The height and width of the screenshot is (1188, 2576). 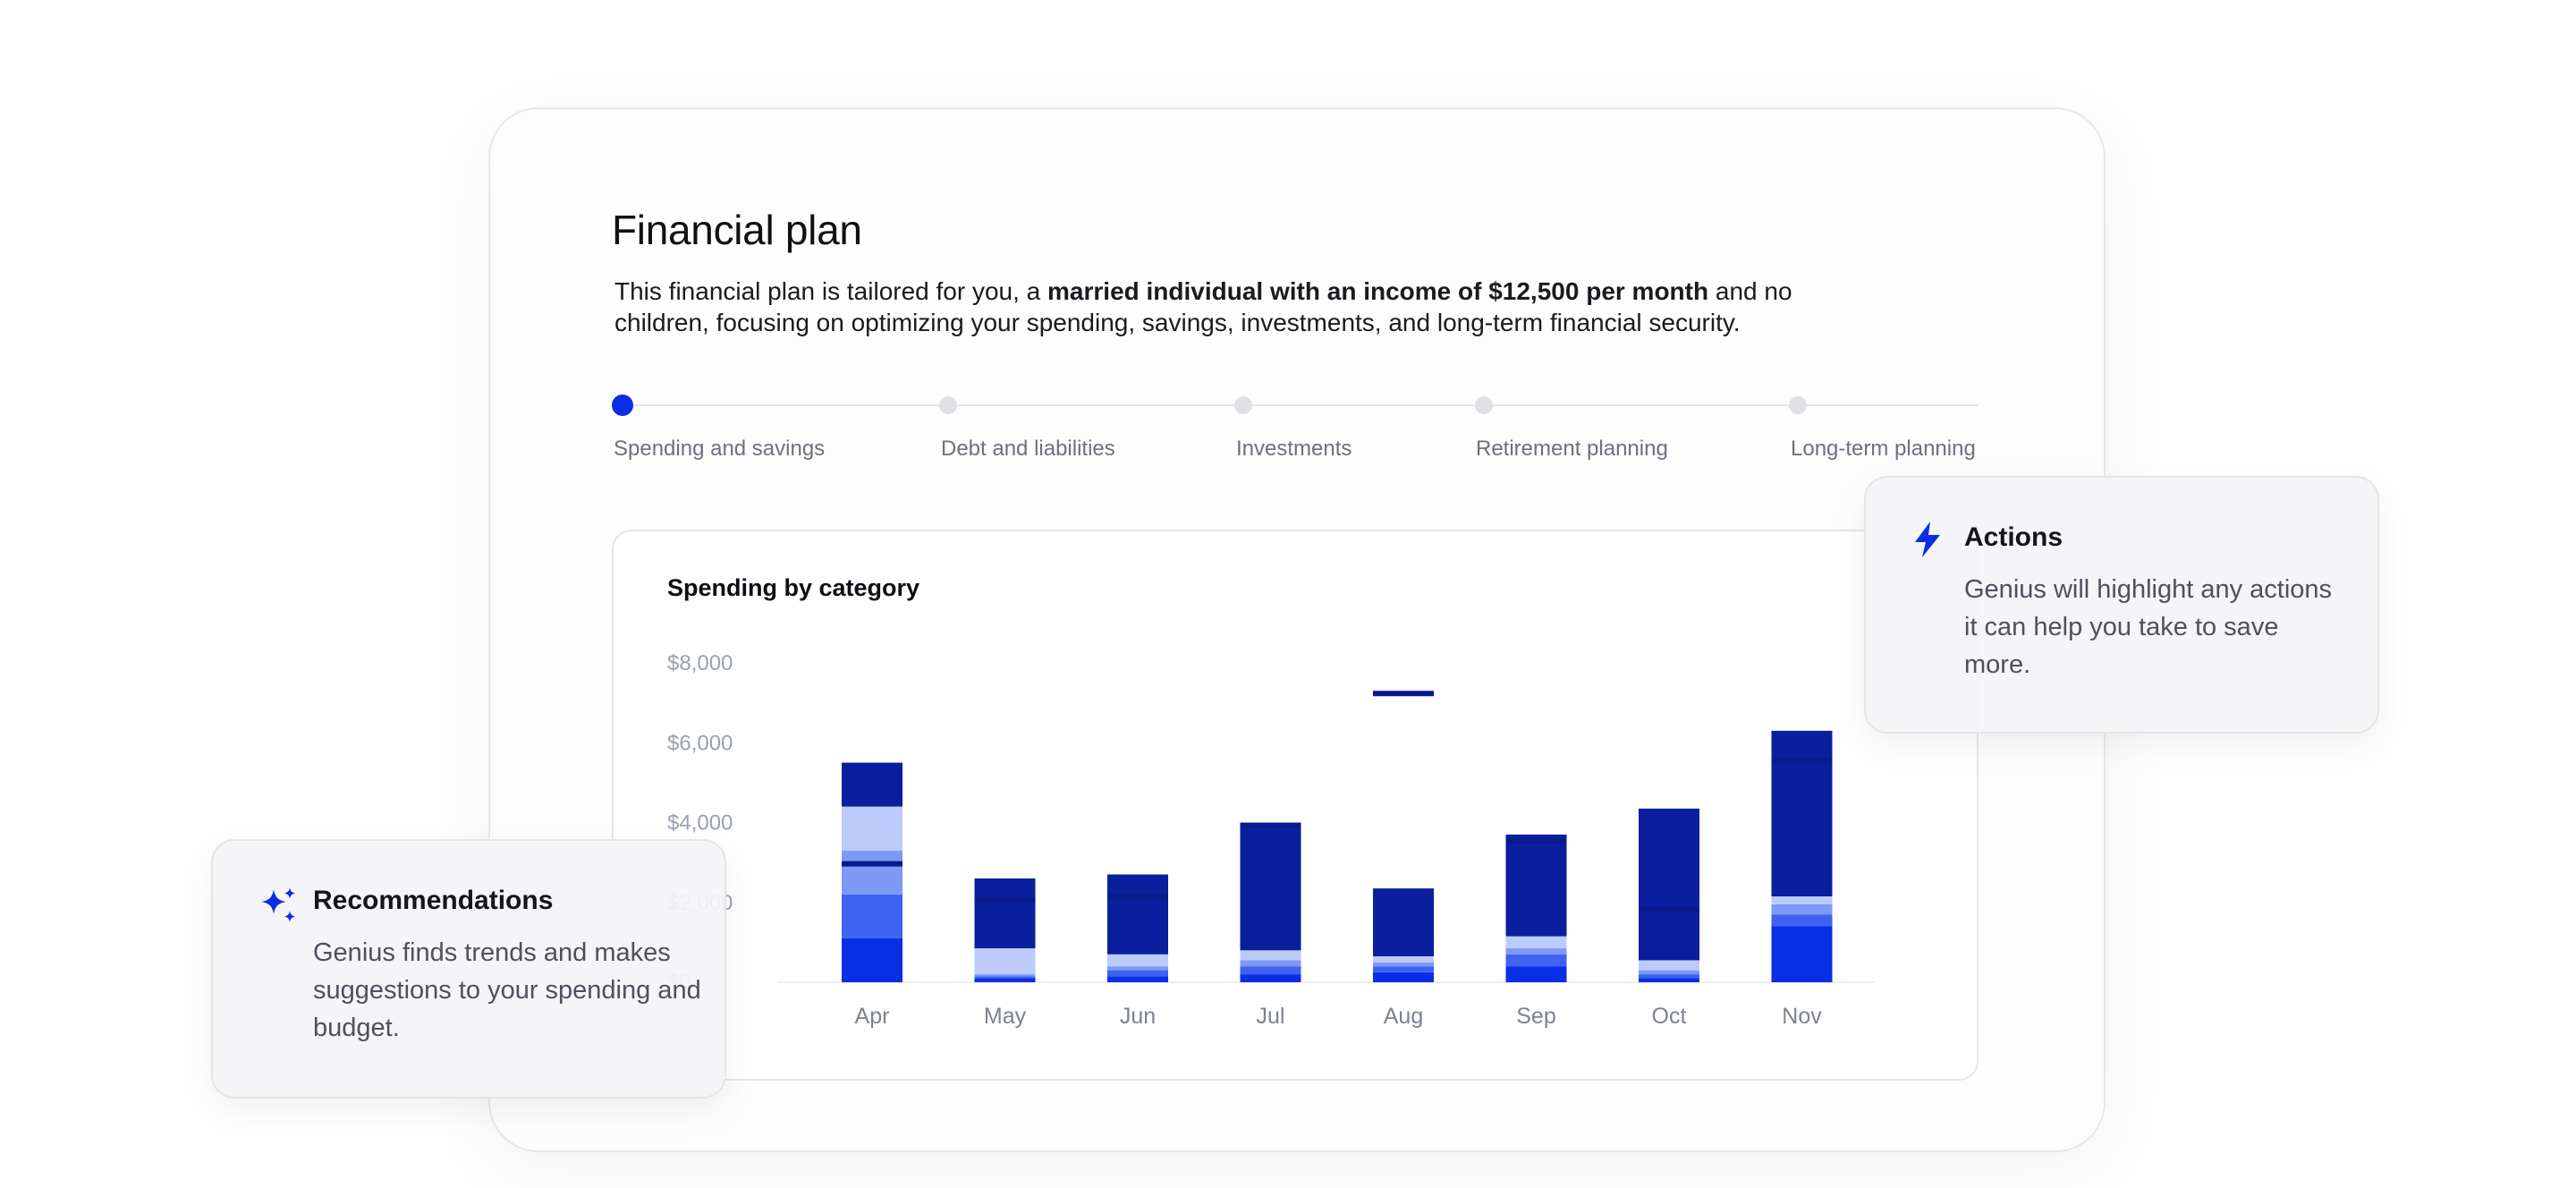 I want to click on y-tick-label: $4,000, so click(x=700, y=823).